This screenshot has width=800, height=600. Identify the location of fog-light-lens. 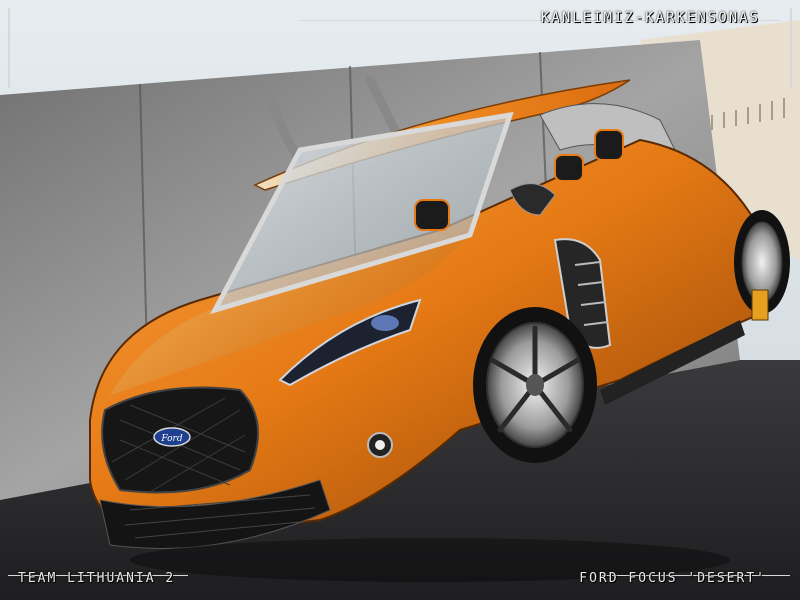
(380, 445).